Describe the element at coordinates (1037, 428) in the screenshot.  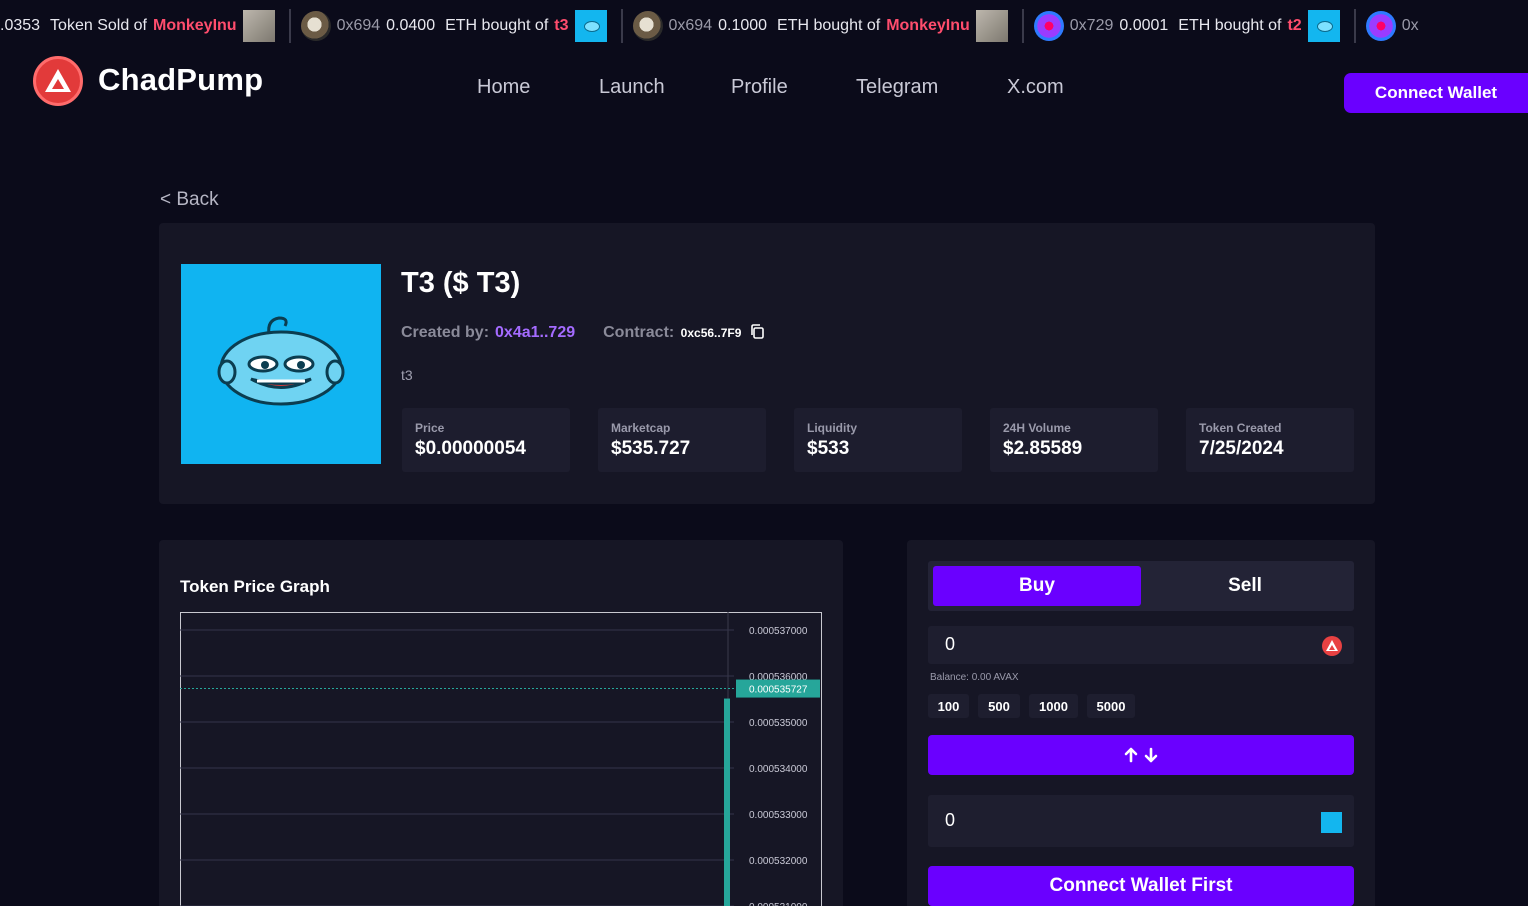
I see `stat-label: 24H Volume` at that location.